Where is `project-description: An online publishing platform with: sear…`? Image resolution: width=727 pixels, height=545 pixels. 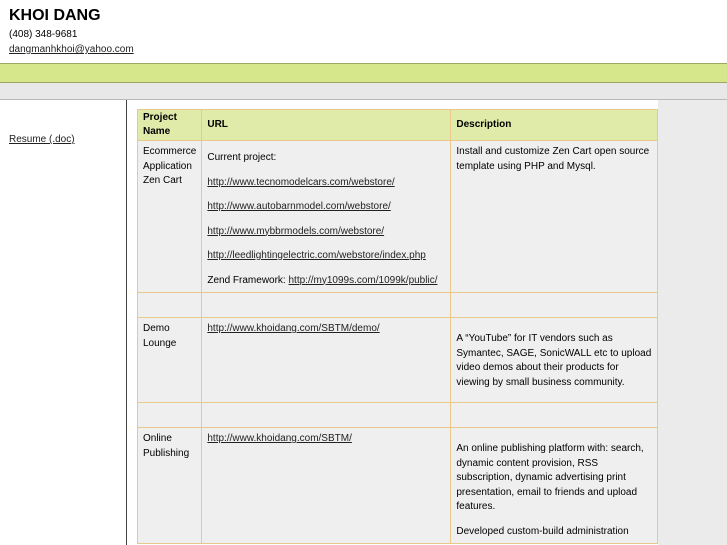
project-description: An online publishing platform with: sear… is located at coordinates (554, 485).